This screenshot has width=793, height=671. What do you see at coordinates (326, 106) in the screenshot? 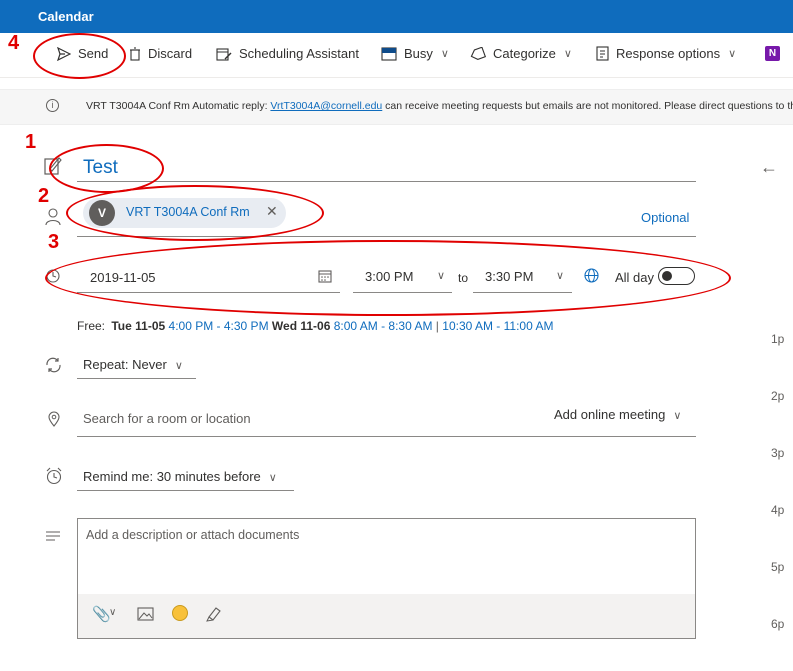
I see `banner-email-link: VrtT3004A@cornell.edu` at bounding box center [326, 106].